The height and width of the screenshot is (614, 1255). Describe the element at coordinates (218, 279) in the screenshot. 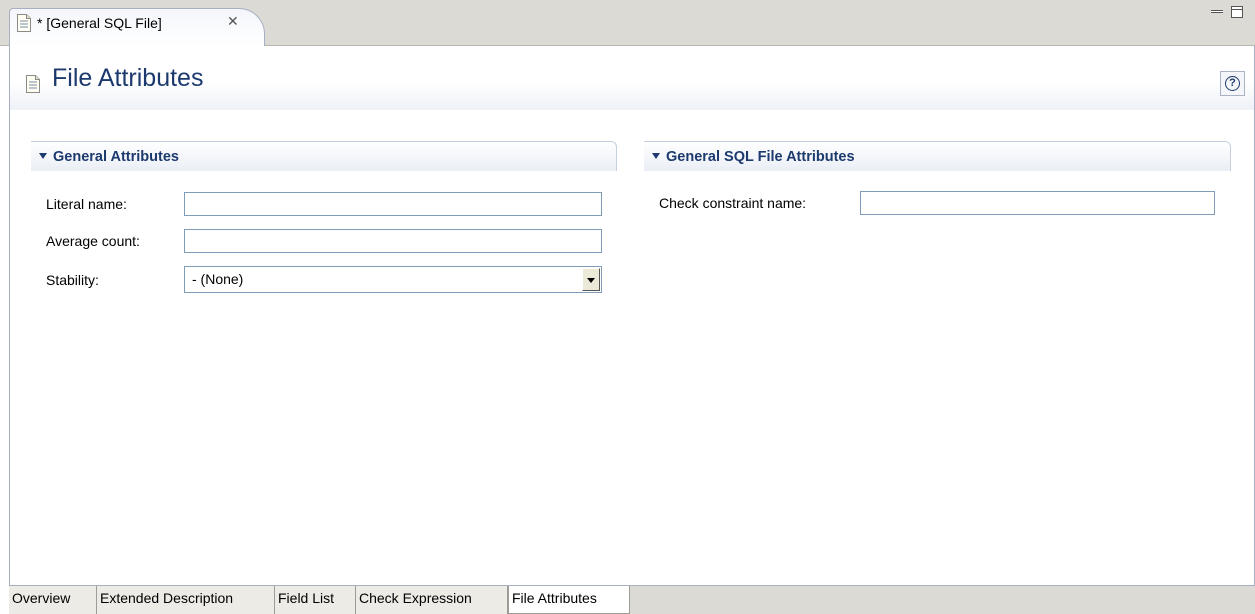

I see `stability-value: - (None)` at that location.